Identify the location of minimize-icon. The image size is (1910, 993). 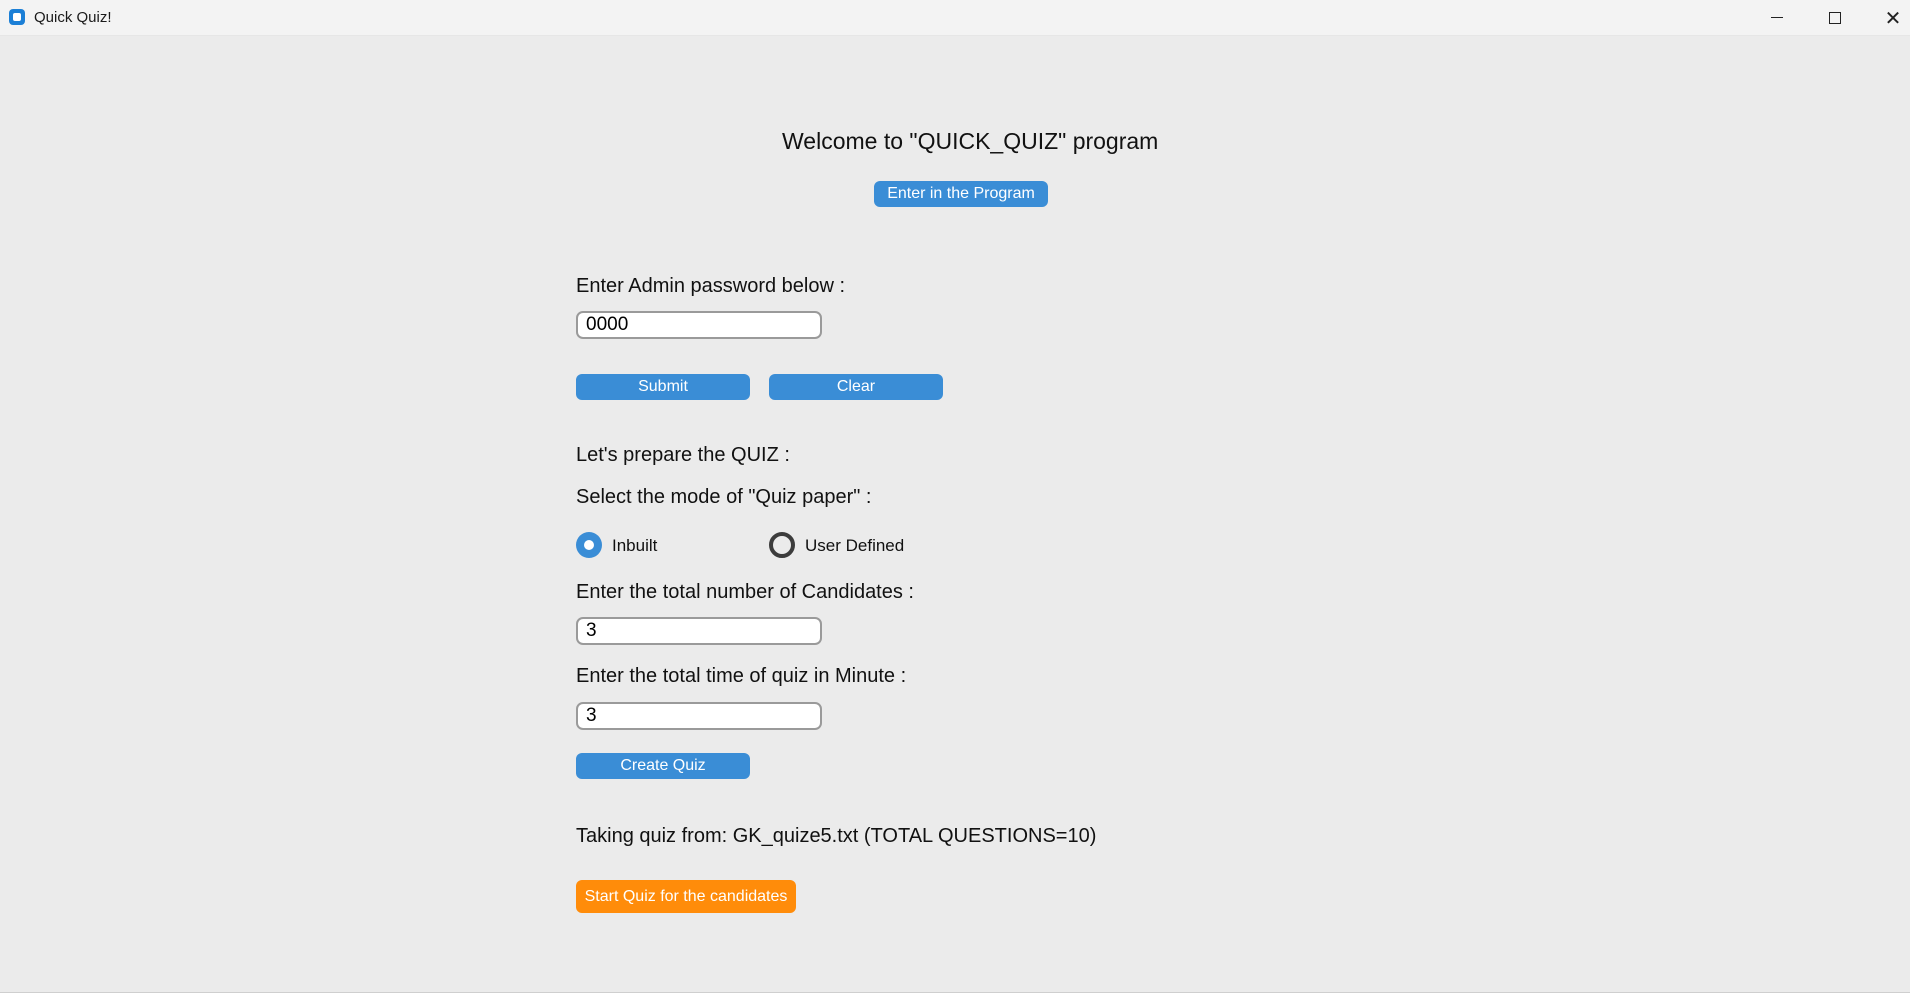
(1777, 17).